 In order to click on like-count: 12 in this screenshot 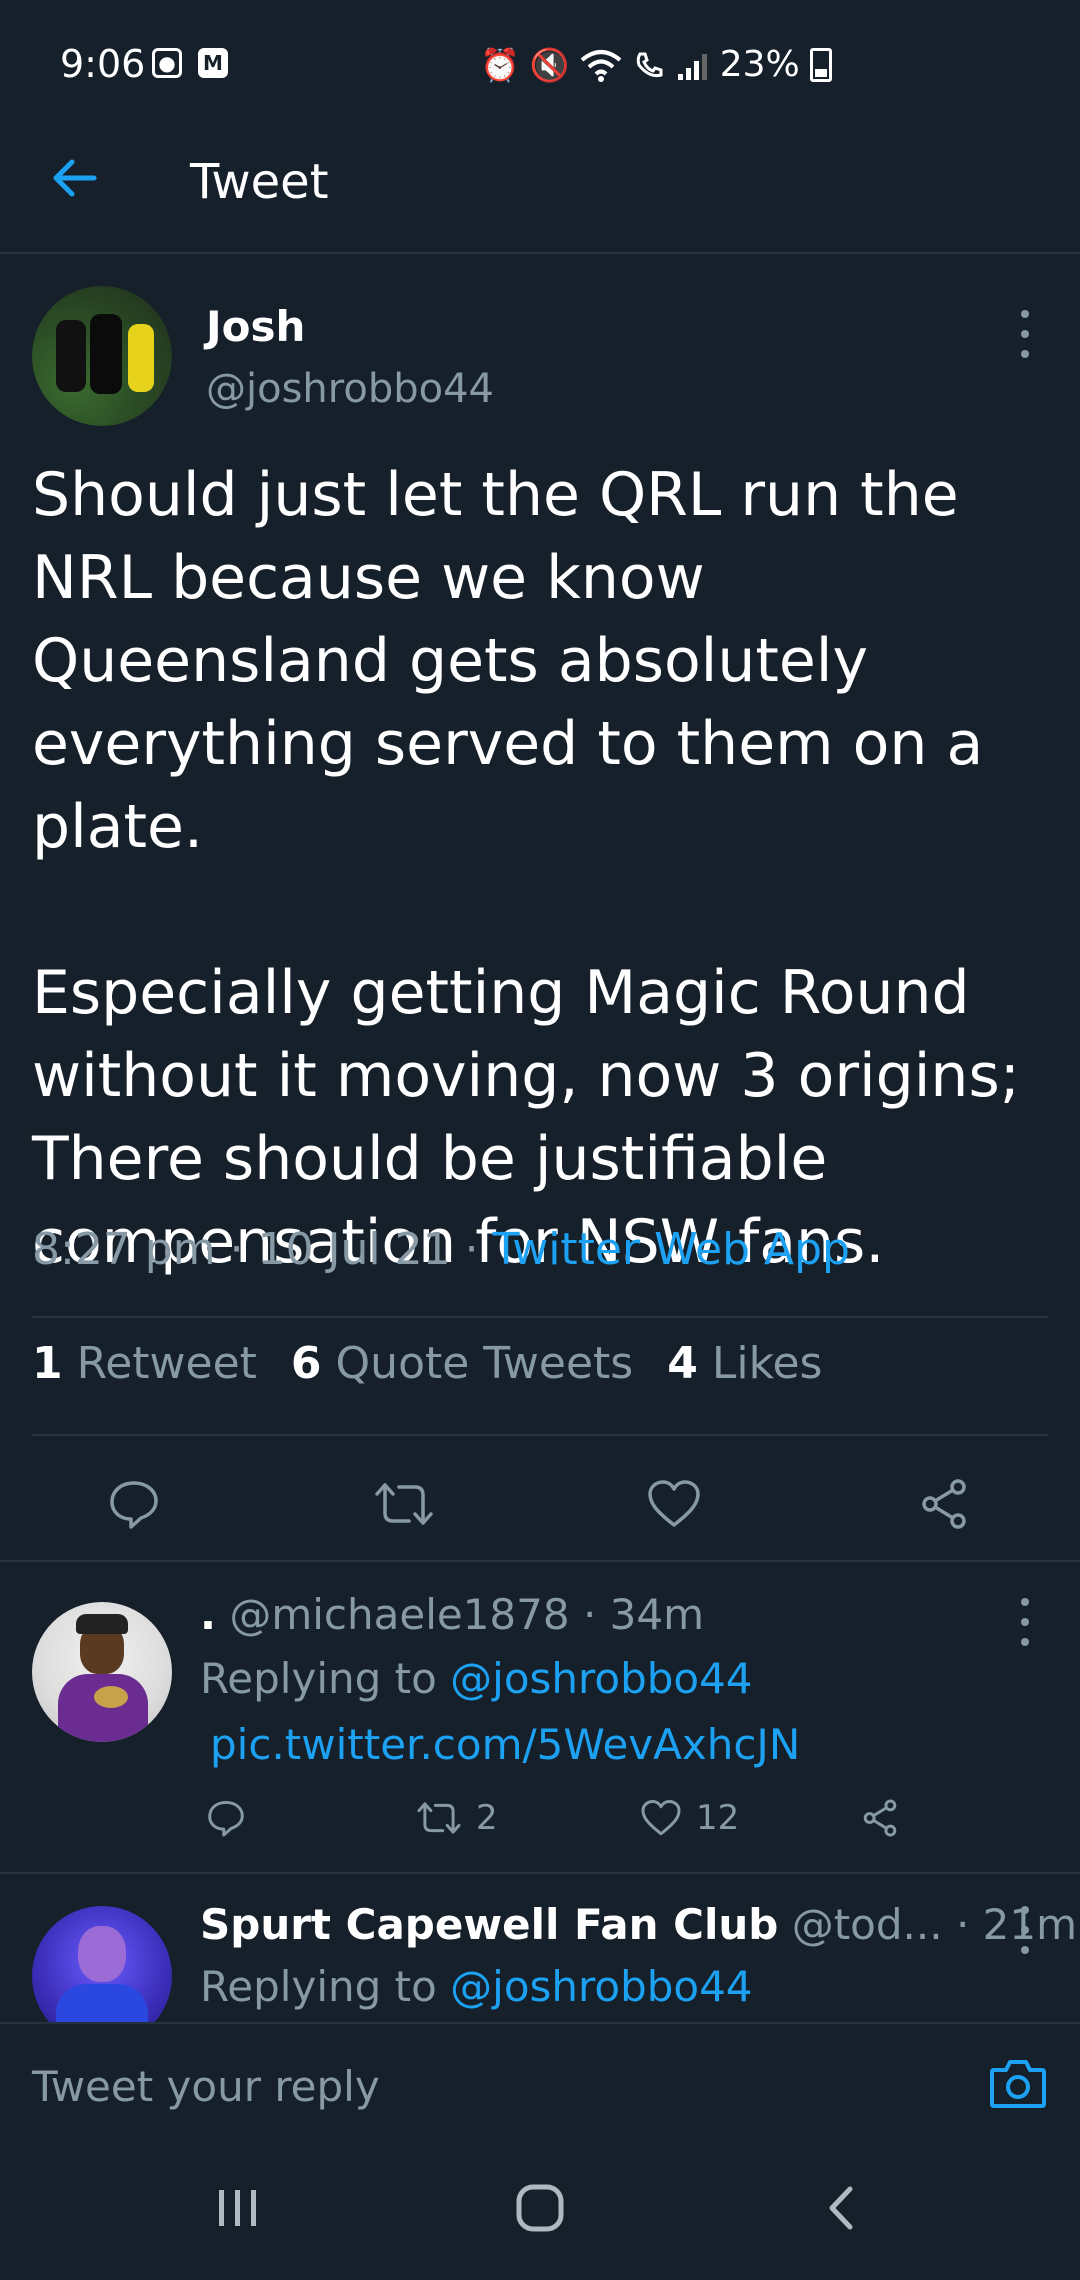, I will do `click(718, 1818)`.